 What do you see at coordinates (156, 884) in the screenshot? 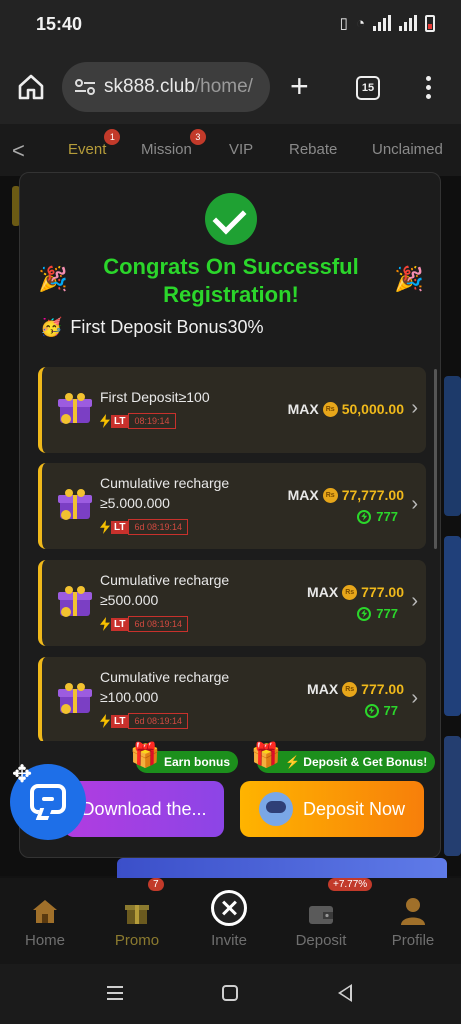
I see `nav-badge: 7` at bounding box center [156, 884].